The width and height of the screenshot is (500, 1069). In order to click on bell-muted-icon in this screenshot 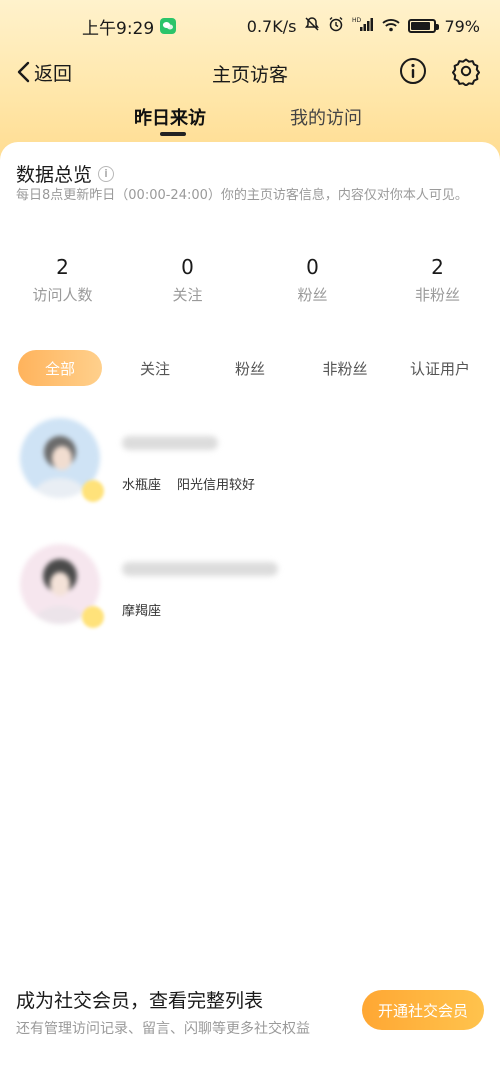, I will do `click(312, 26)`.